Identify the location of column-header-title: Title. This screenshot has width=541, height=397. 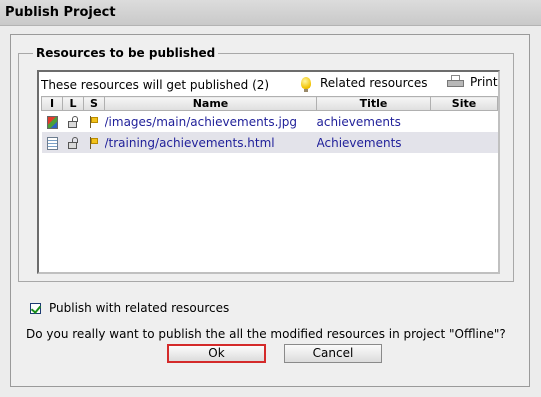
(373, 103).